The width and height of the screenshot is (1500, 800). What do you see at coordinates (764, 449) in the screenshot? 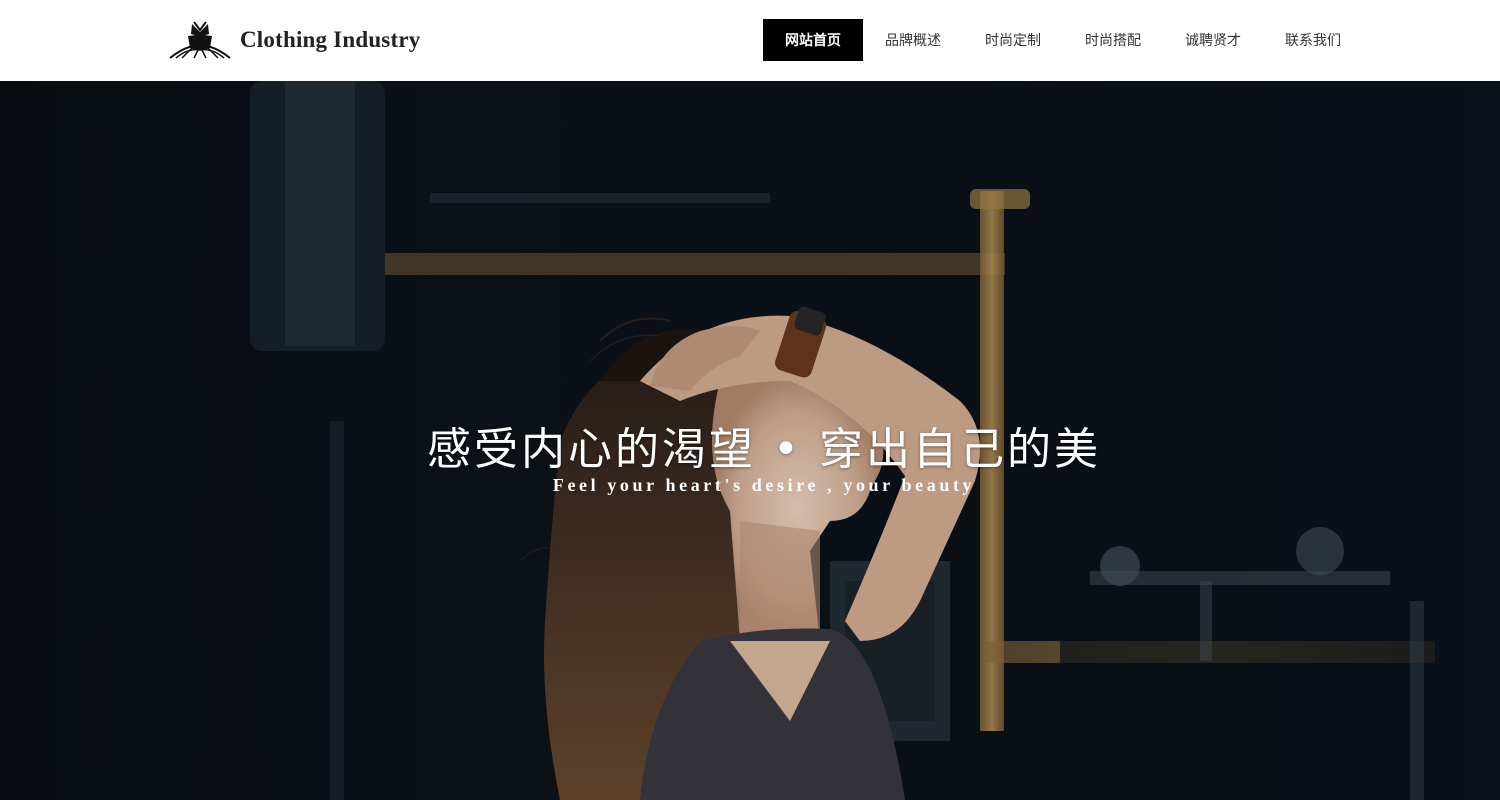
I see `hero-title: 感受内心的渴望 • 穿出自己的美` at bounding box center [764, 449].